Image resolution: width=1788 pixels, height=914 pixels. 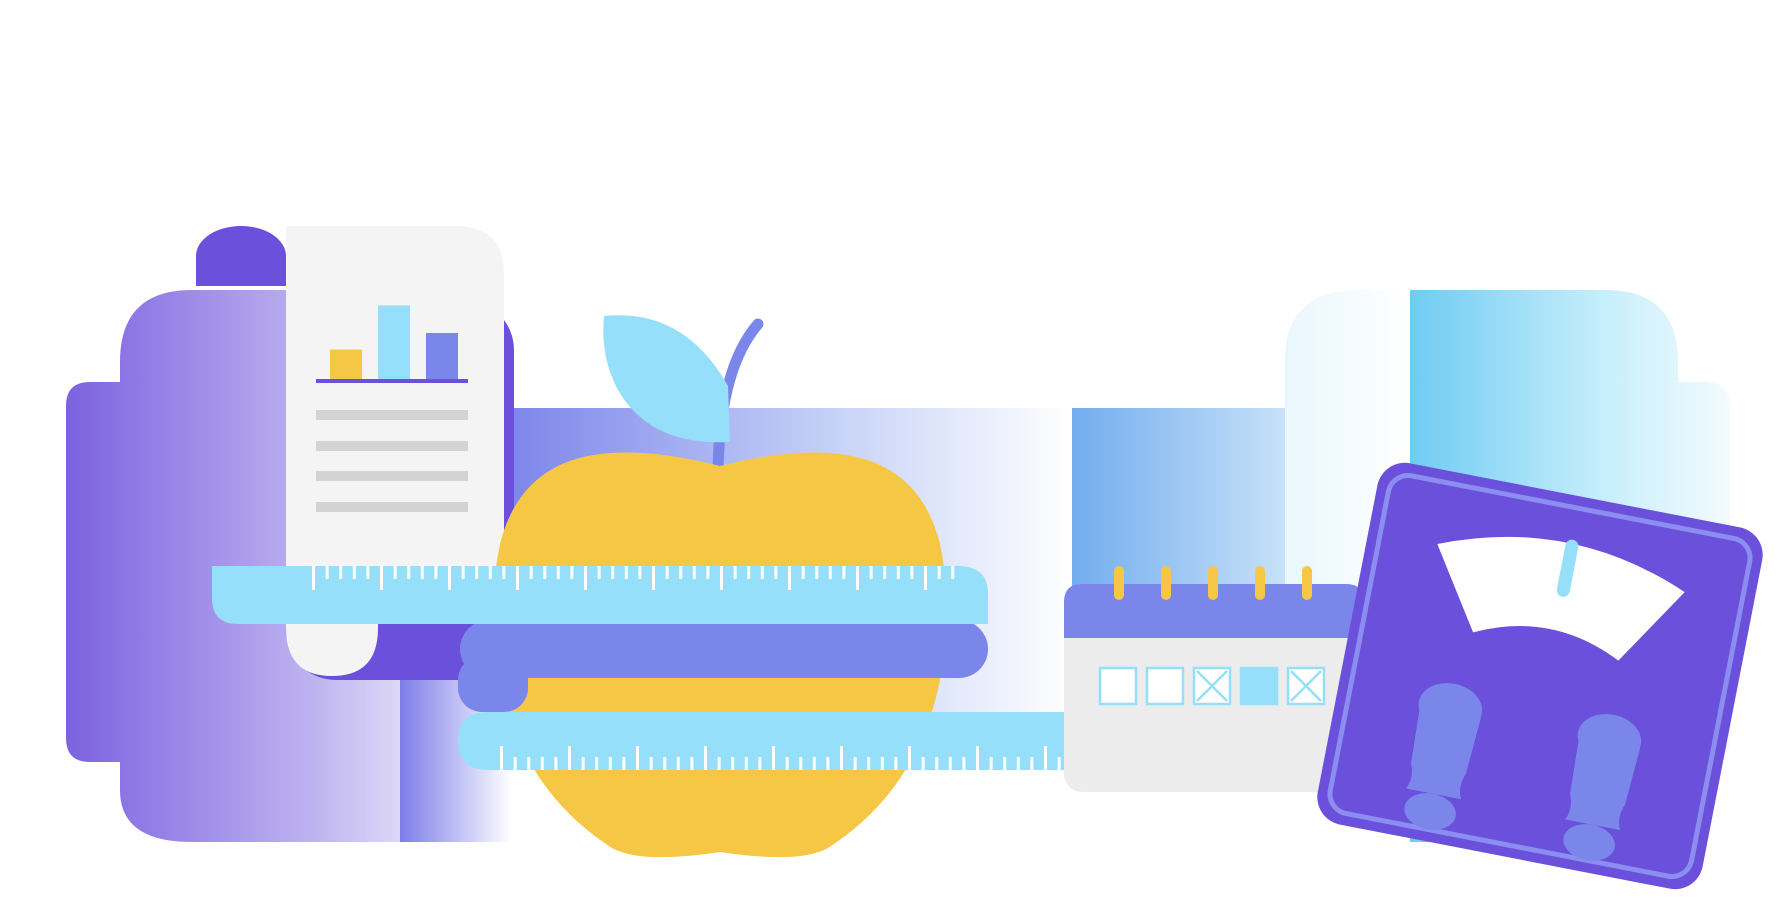 I want to click on bathroom-scale, so click(x=1540, y=676).